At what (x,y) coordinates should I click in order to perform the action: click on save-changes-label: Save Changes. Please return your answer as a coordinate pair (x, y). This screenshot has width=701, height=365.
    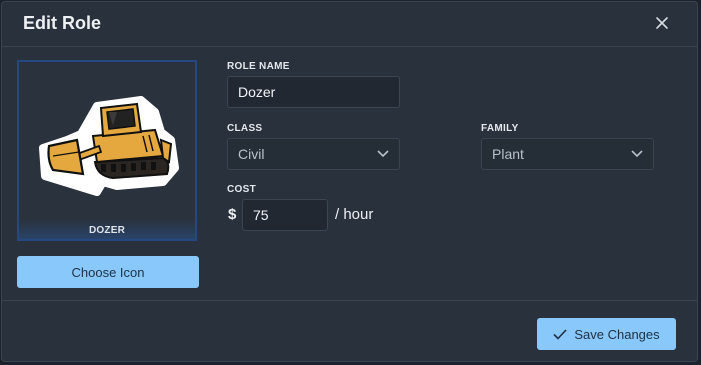
    Looking at the image, I should click on (617, 334).